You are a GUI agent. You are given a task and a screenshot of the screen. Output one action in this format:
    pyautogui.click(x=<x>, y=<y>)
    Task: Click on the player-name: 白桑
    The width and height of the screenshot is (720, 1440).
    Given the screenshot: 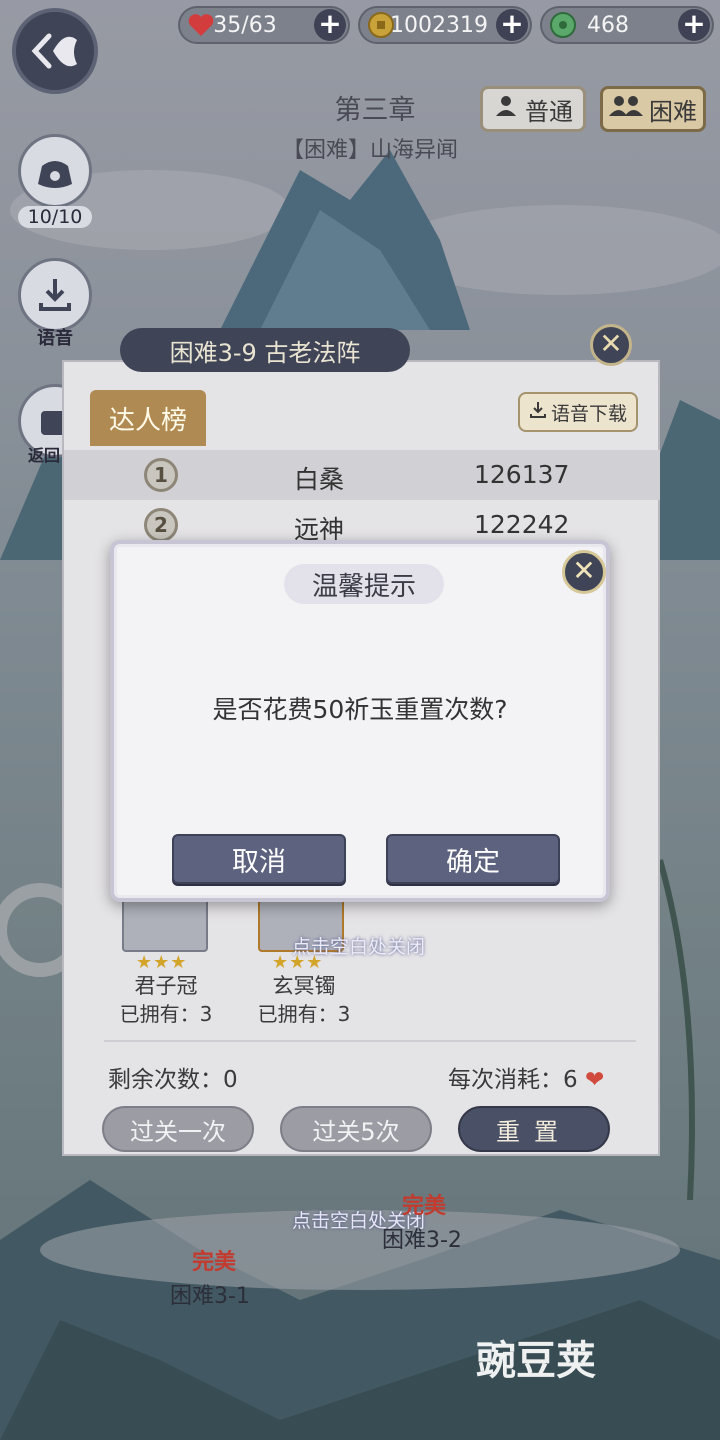 What is the action you would take?
    pyautogui.click(x=319, y=479)
    